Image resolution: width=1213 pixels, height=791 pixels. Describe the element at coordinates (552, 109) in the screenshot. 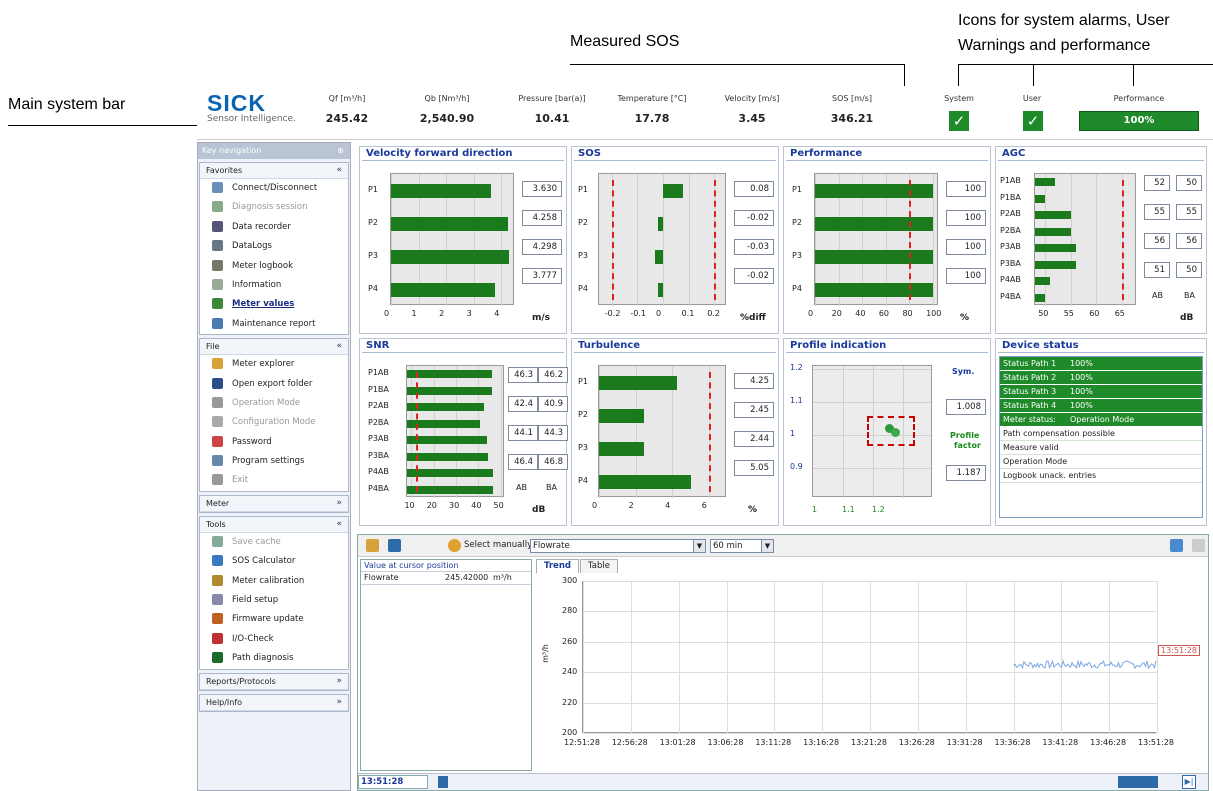

I see `metric-pressure: Pressure [bar(a)] 10.41` at that location.